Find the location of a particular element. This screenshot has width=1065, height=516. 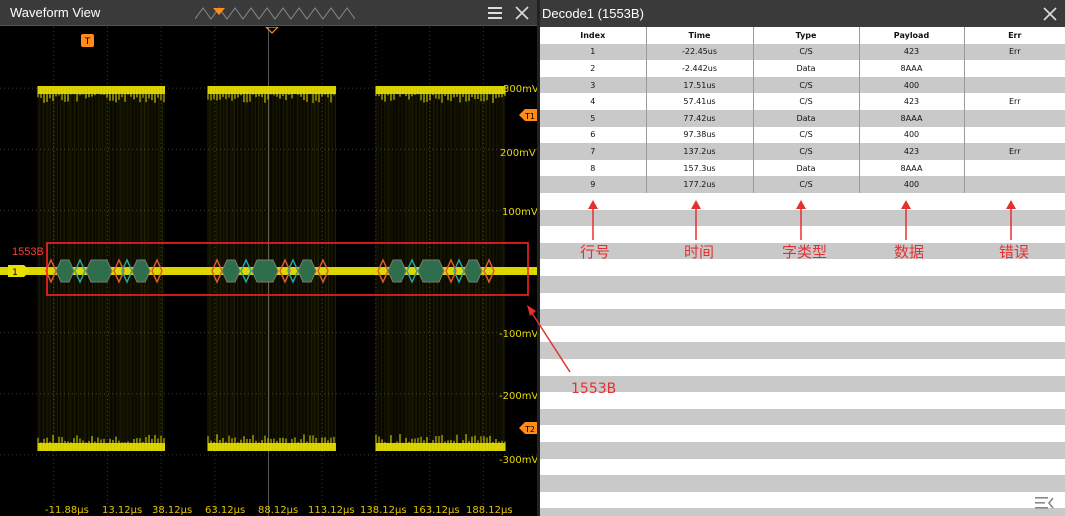

cell-time: 17.51us is located at coordinates (700, 85).